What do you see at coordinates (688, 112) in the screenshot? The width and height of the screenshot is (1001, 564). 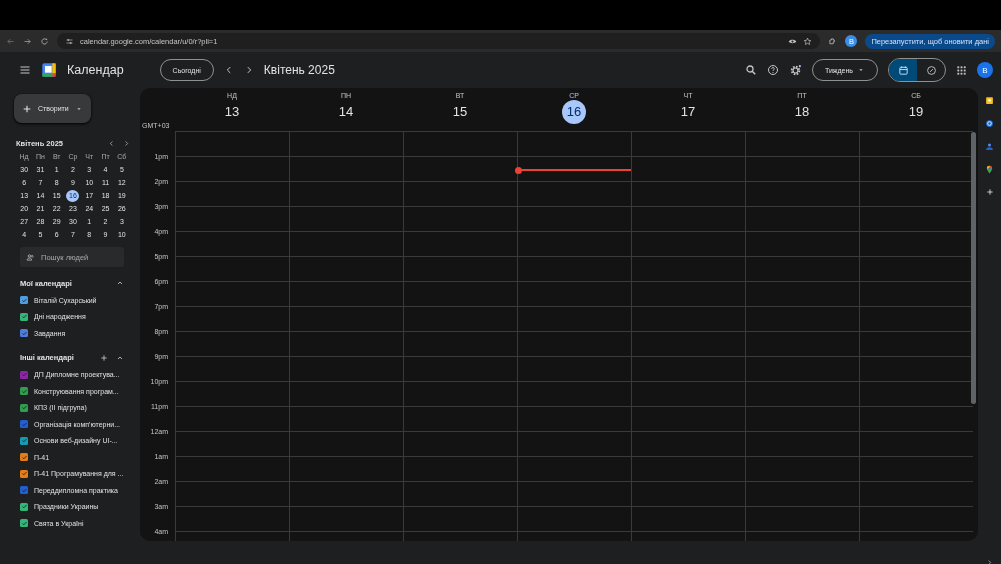 I see `day-number: 17` at bounding box center [688, 112].